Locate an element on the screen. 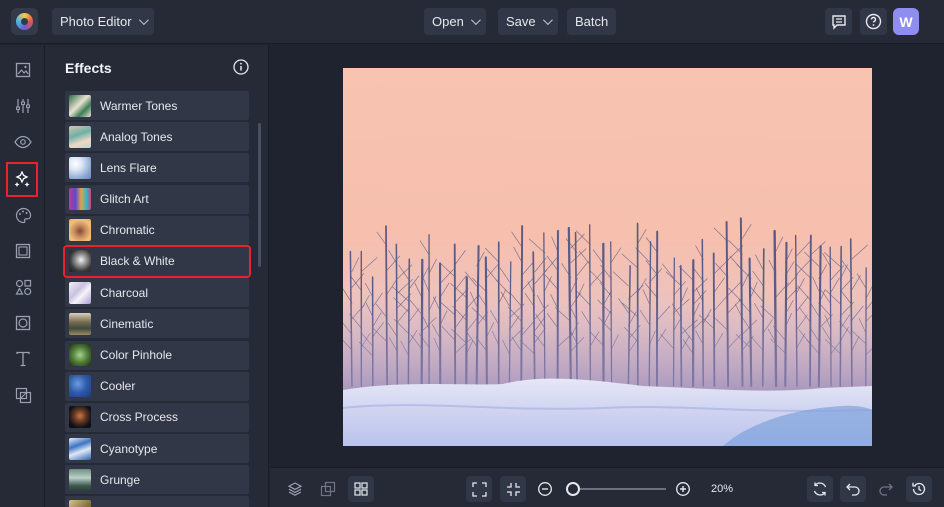  zoom-slider-thumb is located at coordinates (572, 489).